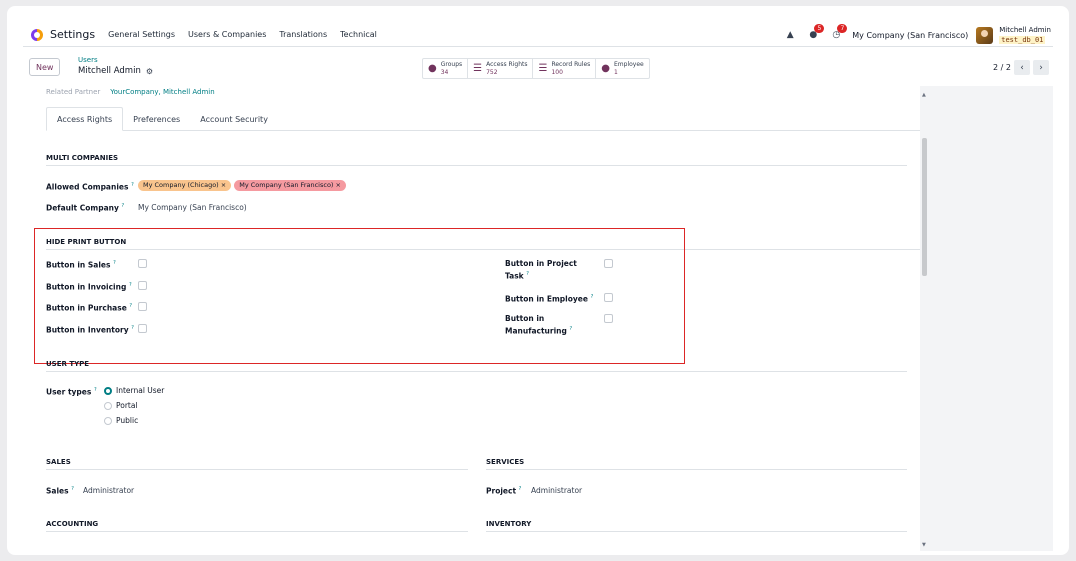 This screenshot has width=1076, height=561. I want to click on menu-technical: Technical, so click(358, 34).